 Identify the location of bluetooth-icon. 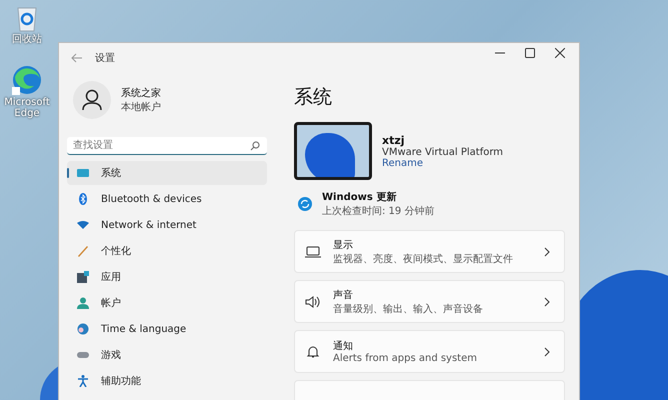
(83, 199).